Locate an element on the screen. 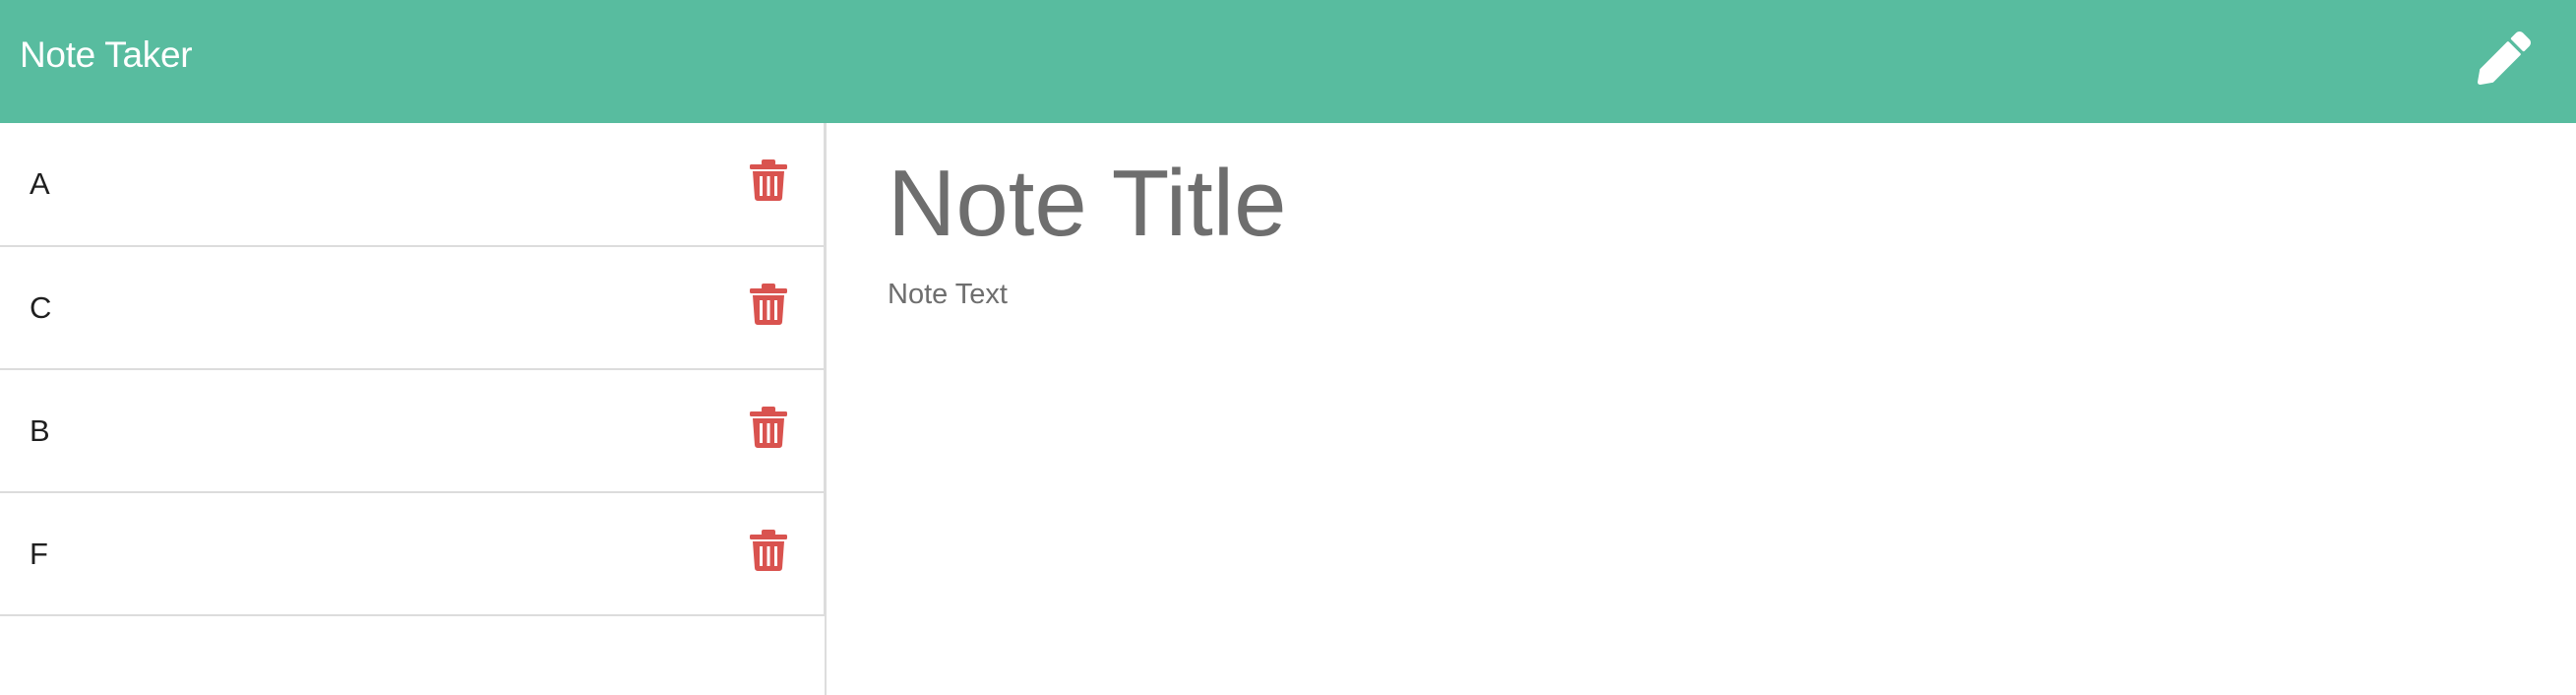 Image resolution: width=2576 pixels, height=695 pixels. list-item-note: F is located at coordinates (412, 554).